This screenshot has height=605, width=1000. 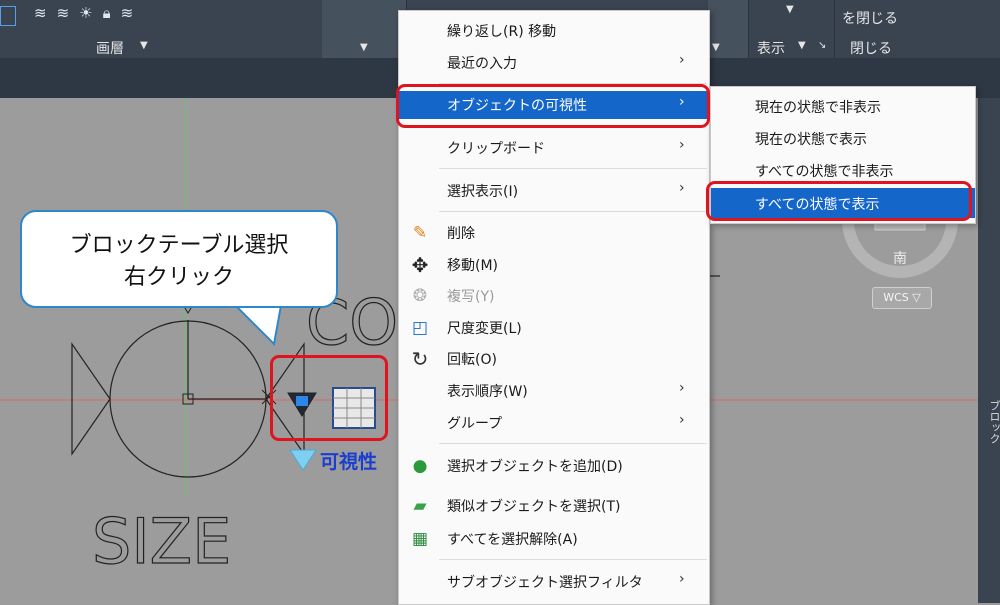 What do you see at coordinates (302, 401) in the screenshot?
I see `visibility-grip-square` at bounding box center [302, 401].